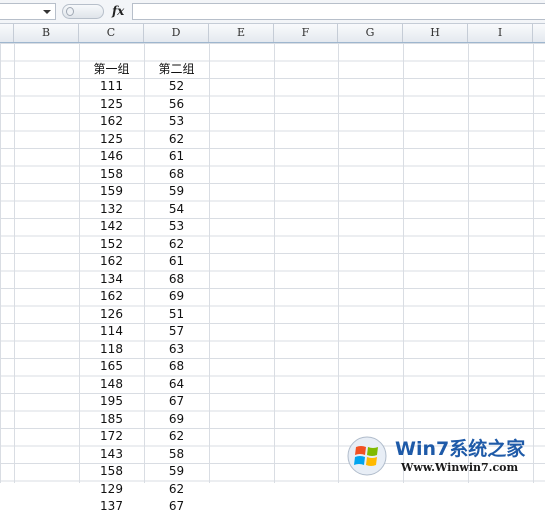 Image resolution: width=545 pixels, height=515 pixels. What do you see at coordinates (306, 33) in the screenshot?
I see `column-header-f: F` at bounding box center [306, 33].